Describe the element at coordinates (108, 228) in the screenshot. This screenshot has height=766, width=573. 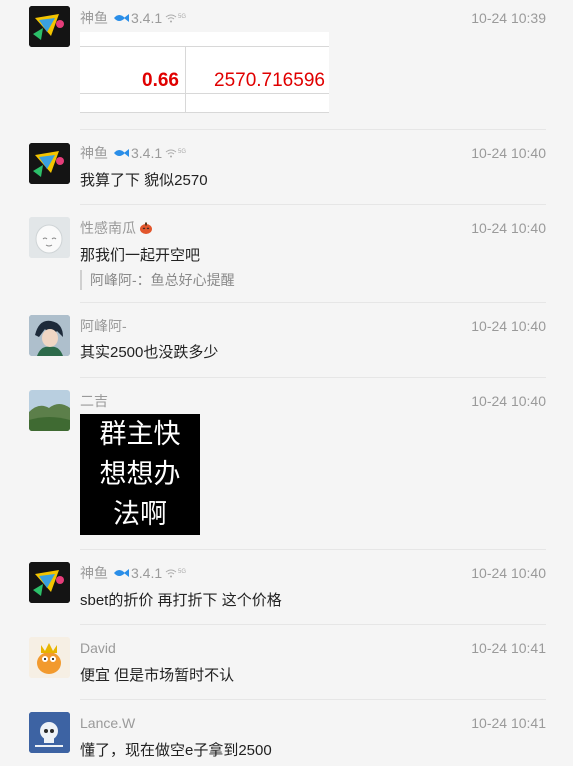
I see `sender-name: 性感南瓜` at that location.